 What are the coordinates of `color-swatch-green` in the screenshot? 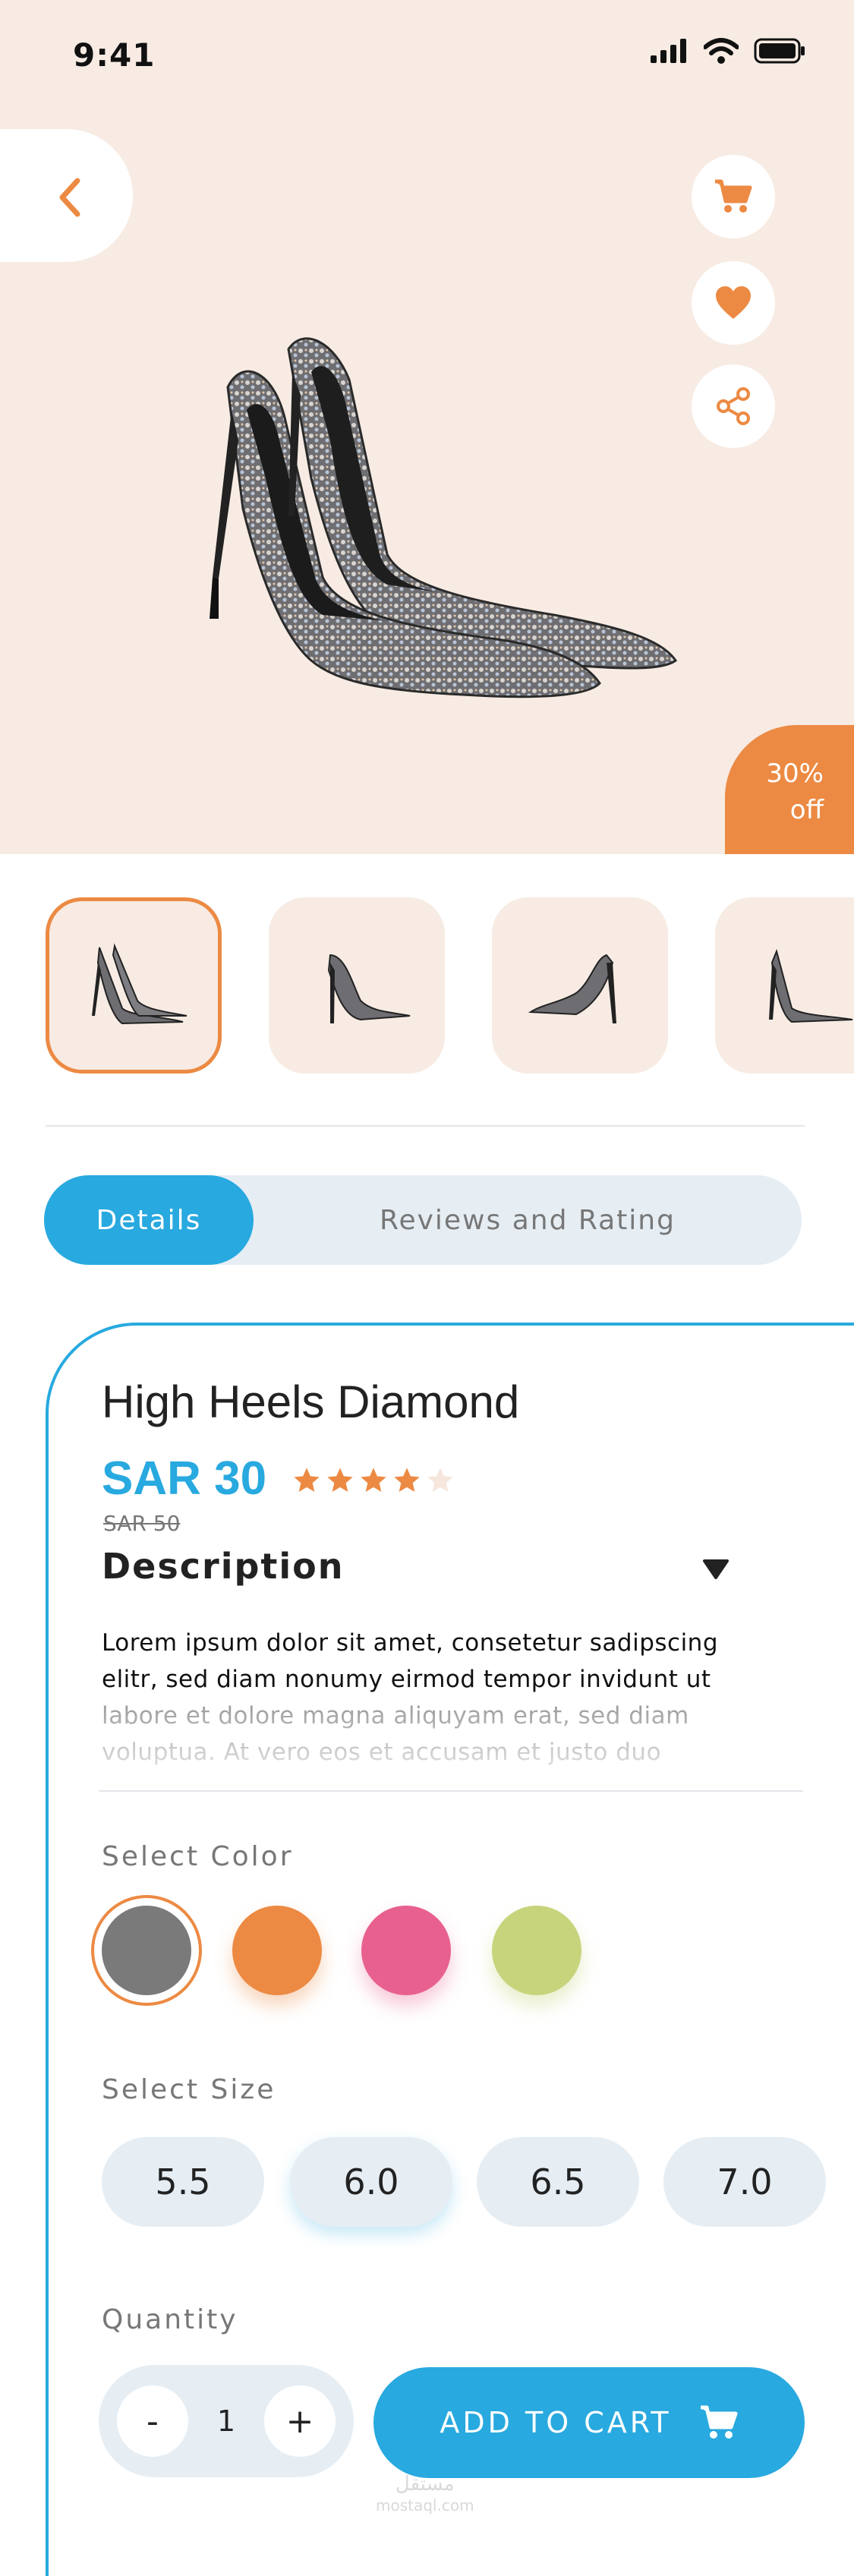 It's located at (536, 1950).